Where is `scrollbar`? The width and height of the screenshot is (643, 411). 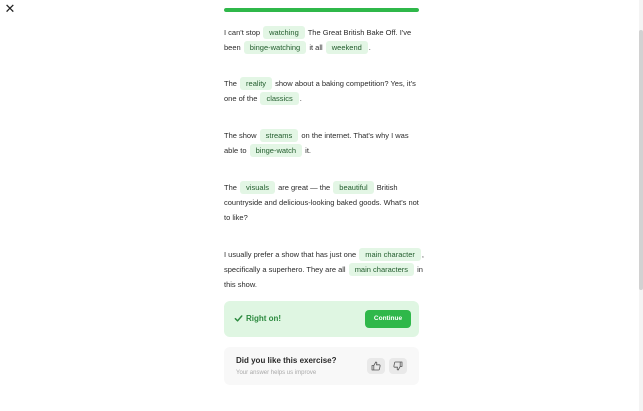 scrollbar is located at coordinates (641, 205).